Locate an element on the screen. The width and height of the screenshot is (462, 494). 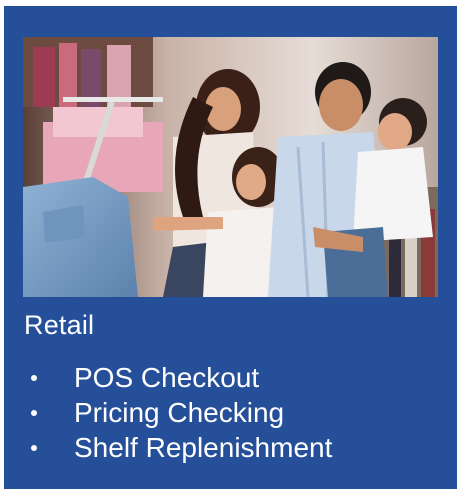
list-item-label: Shelf Replenishment is located at coordinates (203, 447).